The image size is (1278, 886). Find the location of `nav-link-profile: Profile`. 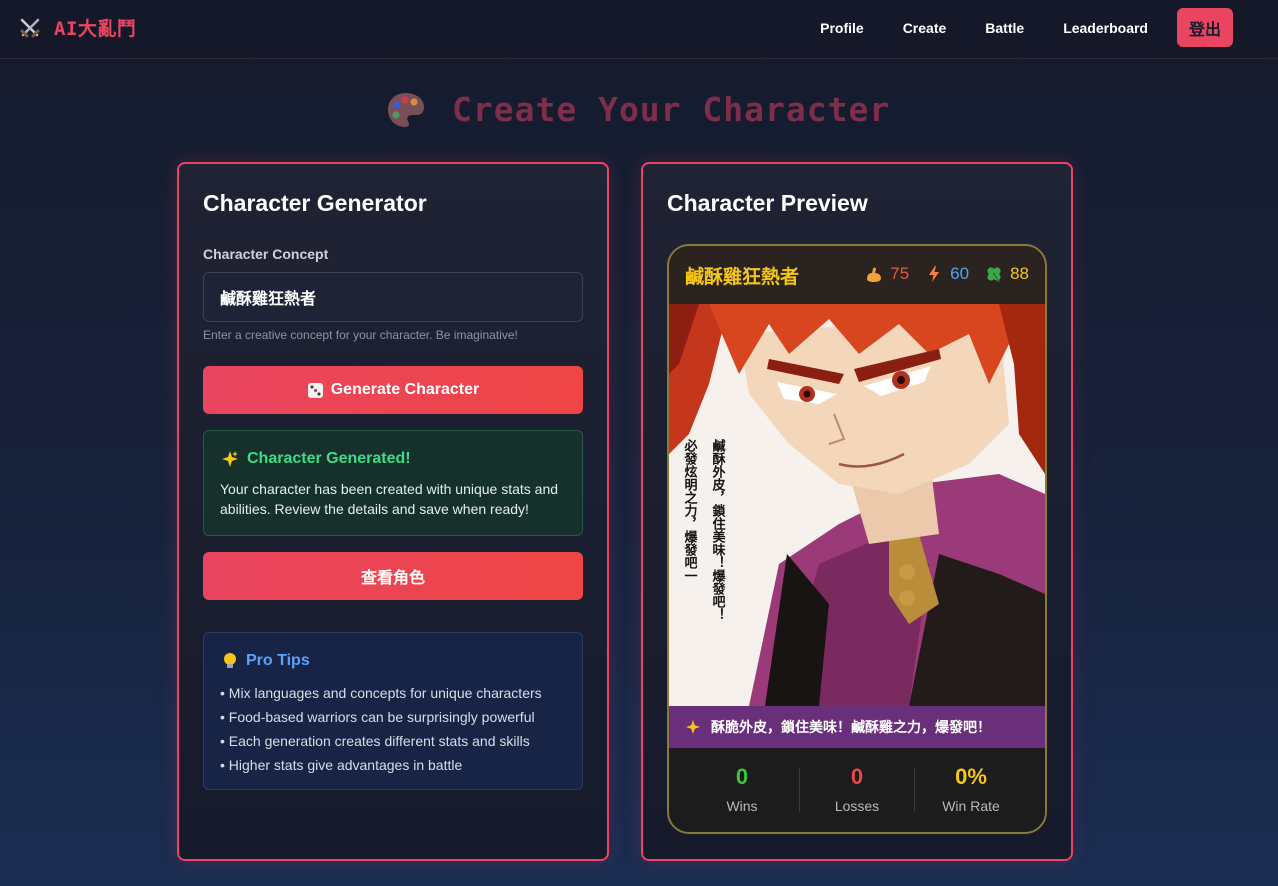

nav-link-profile: Profile is located at coordinates (842, 28).